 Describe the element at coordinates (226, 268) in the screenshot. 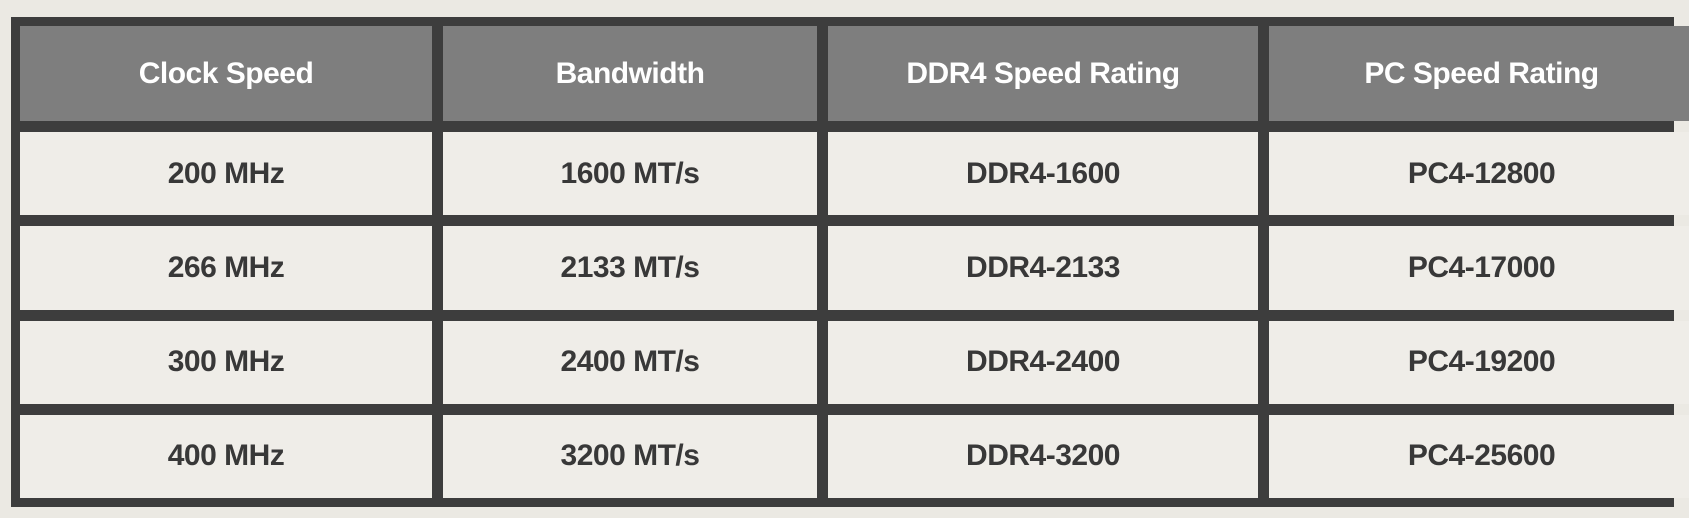

I see `cell-clock-speed: 266 MHz` at that location.